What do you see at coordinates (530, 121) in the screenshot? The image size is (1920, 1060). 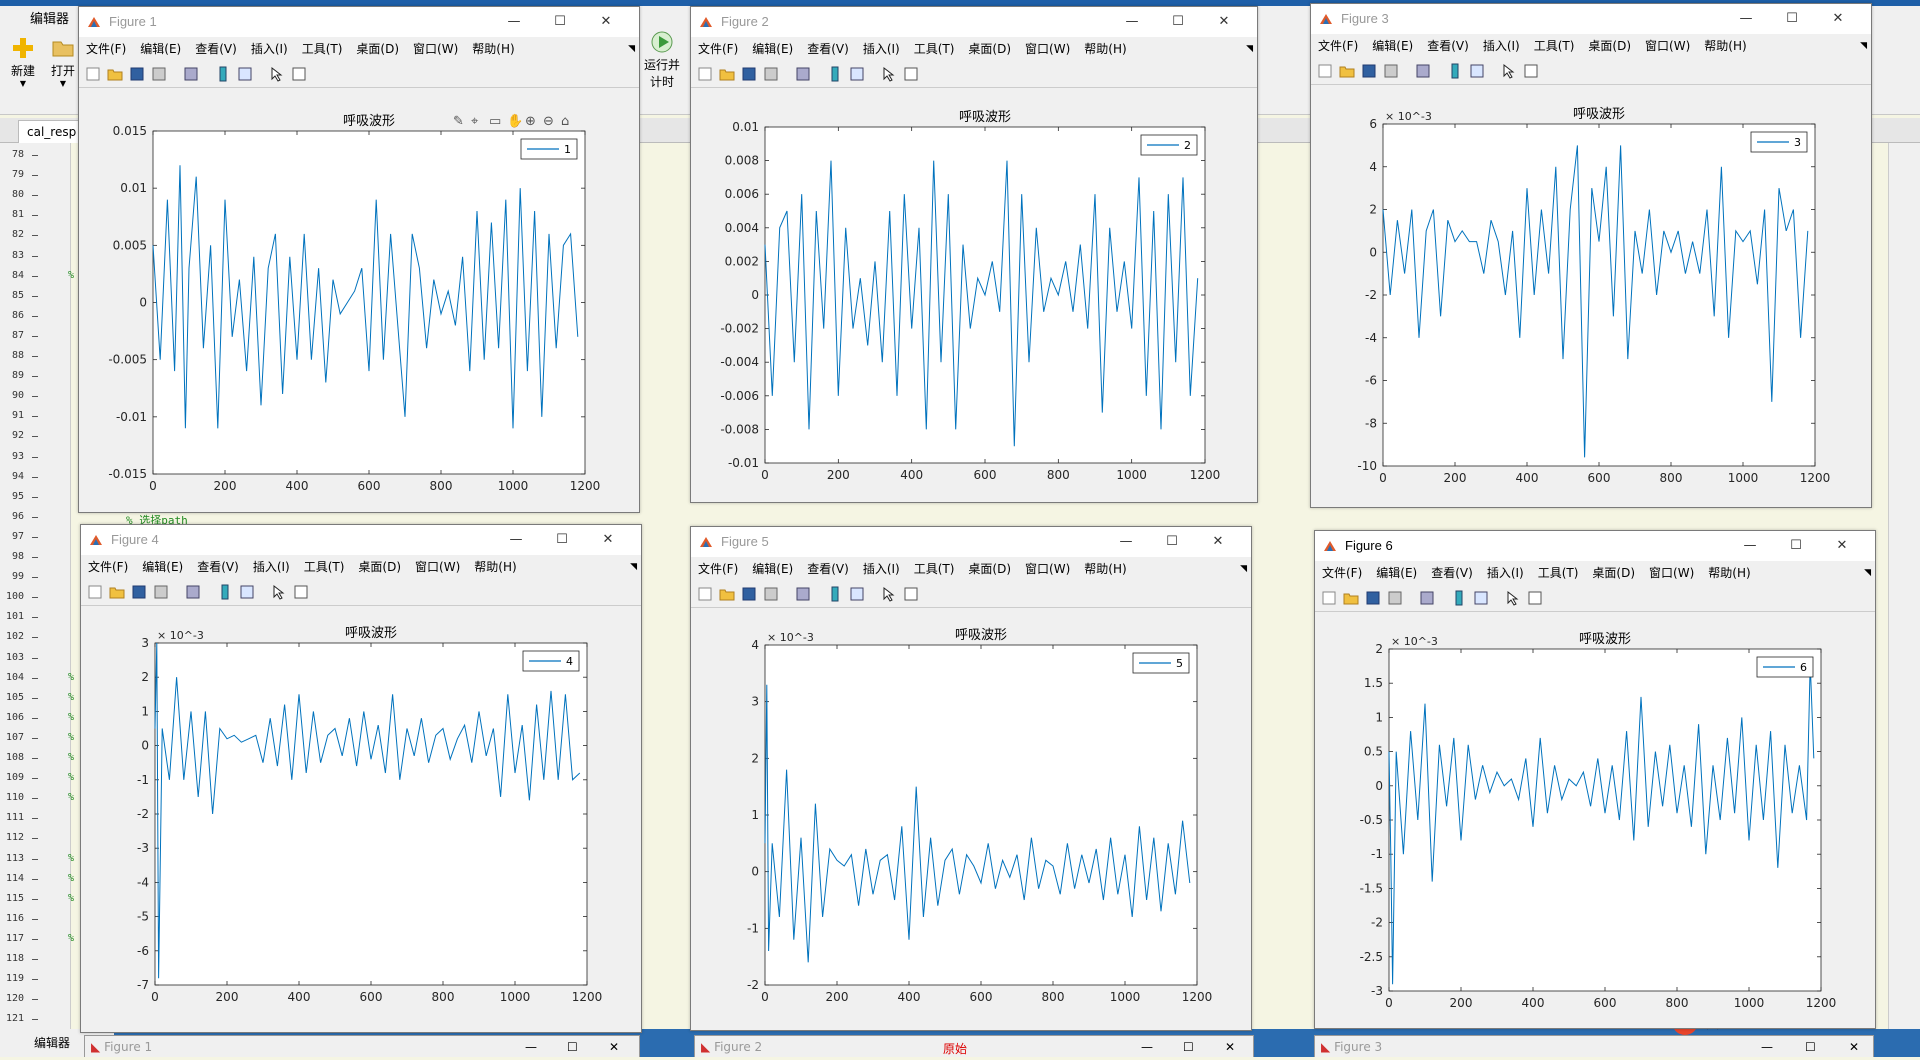 I see `zoom-in-icon: ⊕` at bounding box center [530, 121].